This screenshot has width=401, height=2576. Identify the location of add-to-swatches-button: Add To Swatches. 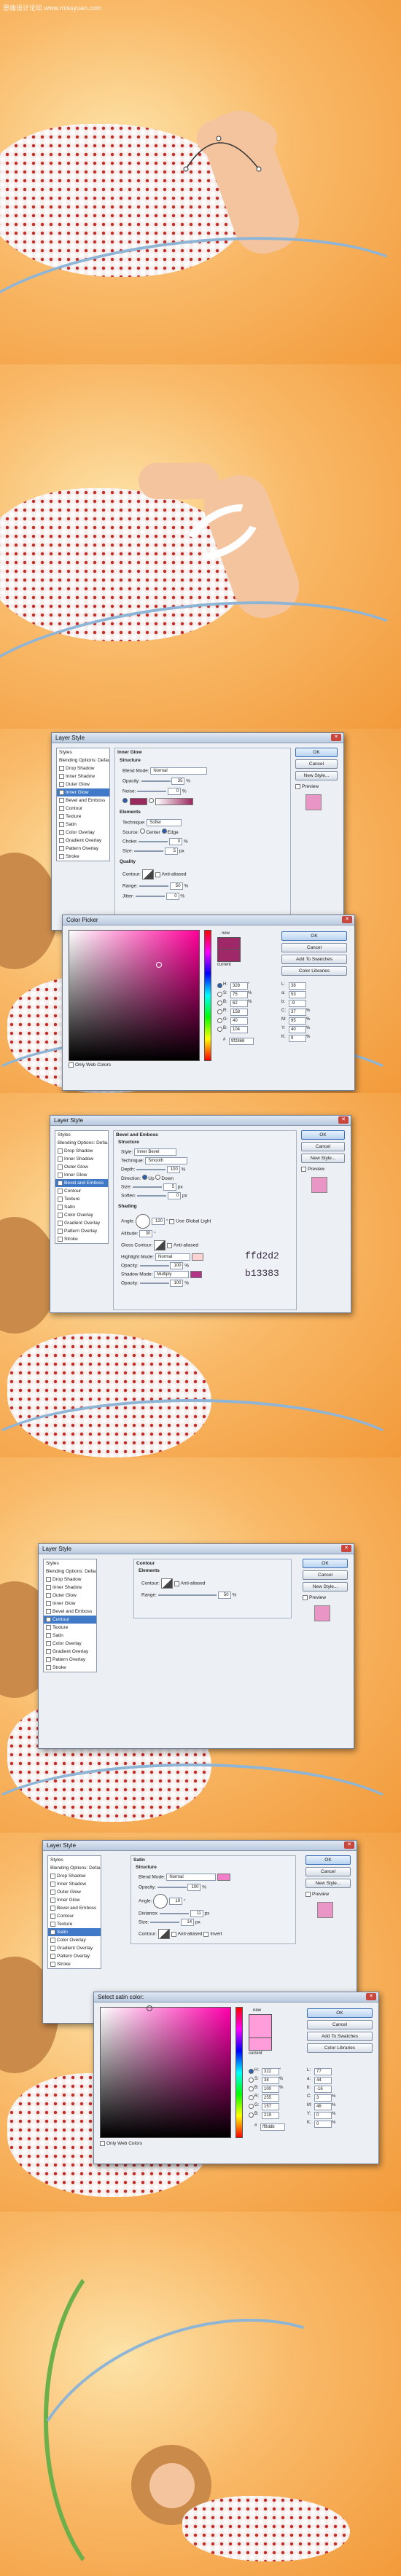
(340, 2036).